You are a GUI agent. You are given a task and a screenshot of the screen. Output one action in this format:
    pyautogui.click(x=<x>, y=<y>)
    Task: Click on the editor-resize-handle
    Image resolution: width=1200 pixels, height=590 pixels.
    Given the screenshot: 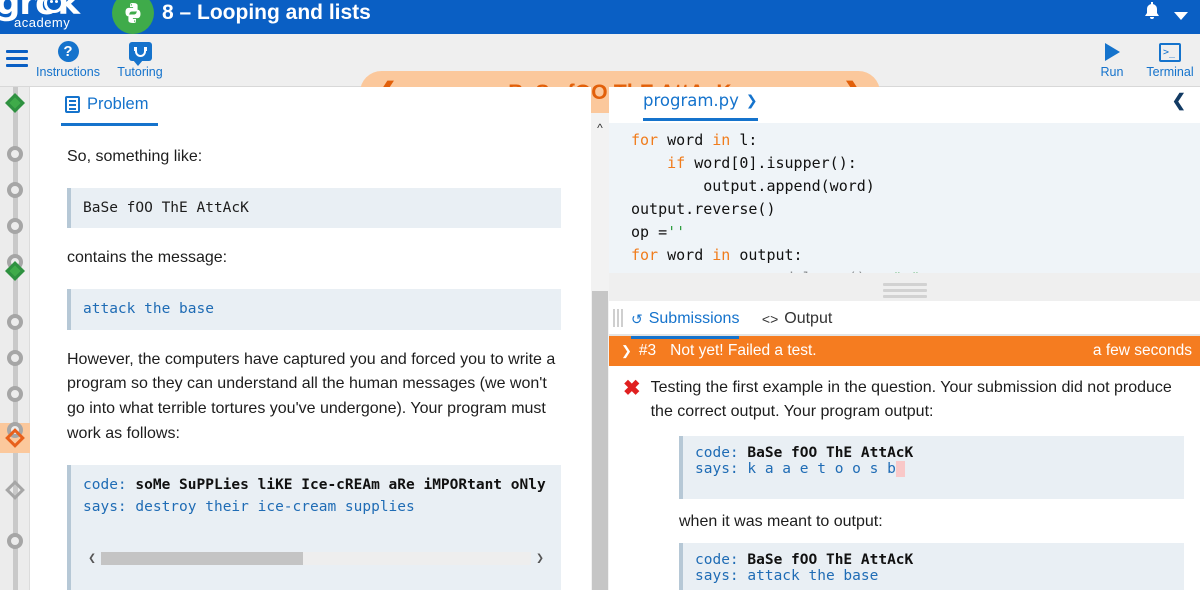 What is the action you would take?
    pyautogui.click(x=904, y=287)
    